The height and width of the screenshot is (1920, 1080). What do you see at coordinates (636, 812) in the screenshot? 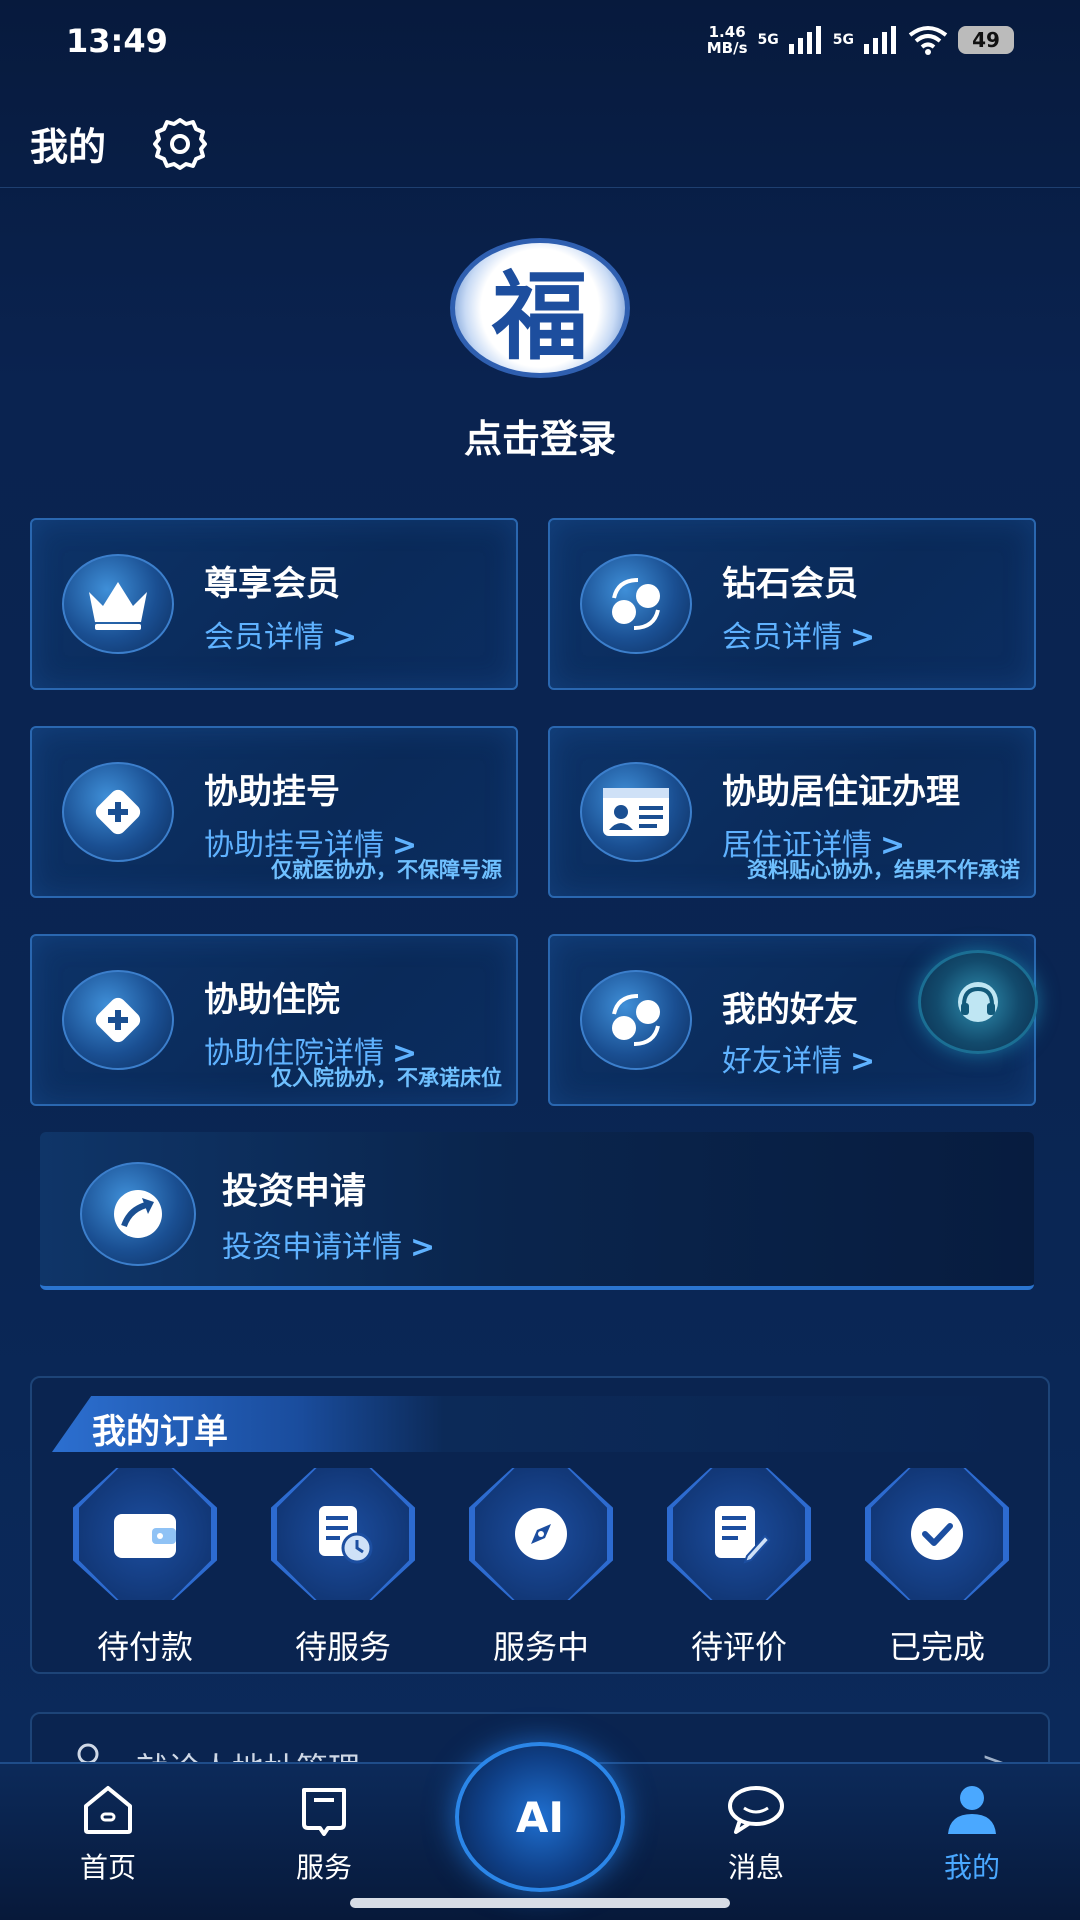
I see `id-card-icon` at bounding box center [636, 812].